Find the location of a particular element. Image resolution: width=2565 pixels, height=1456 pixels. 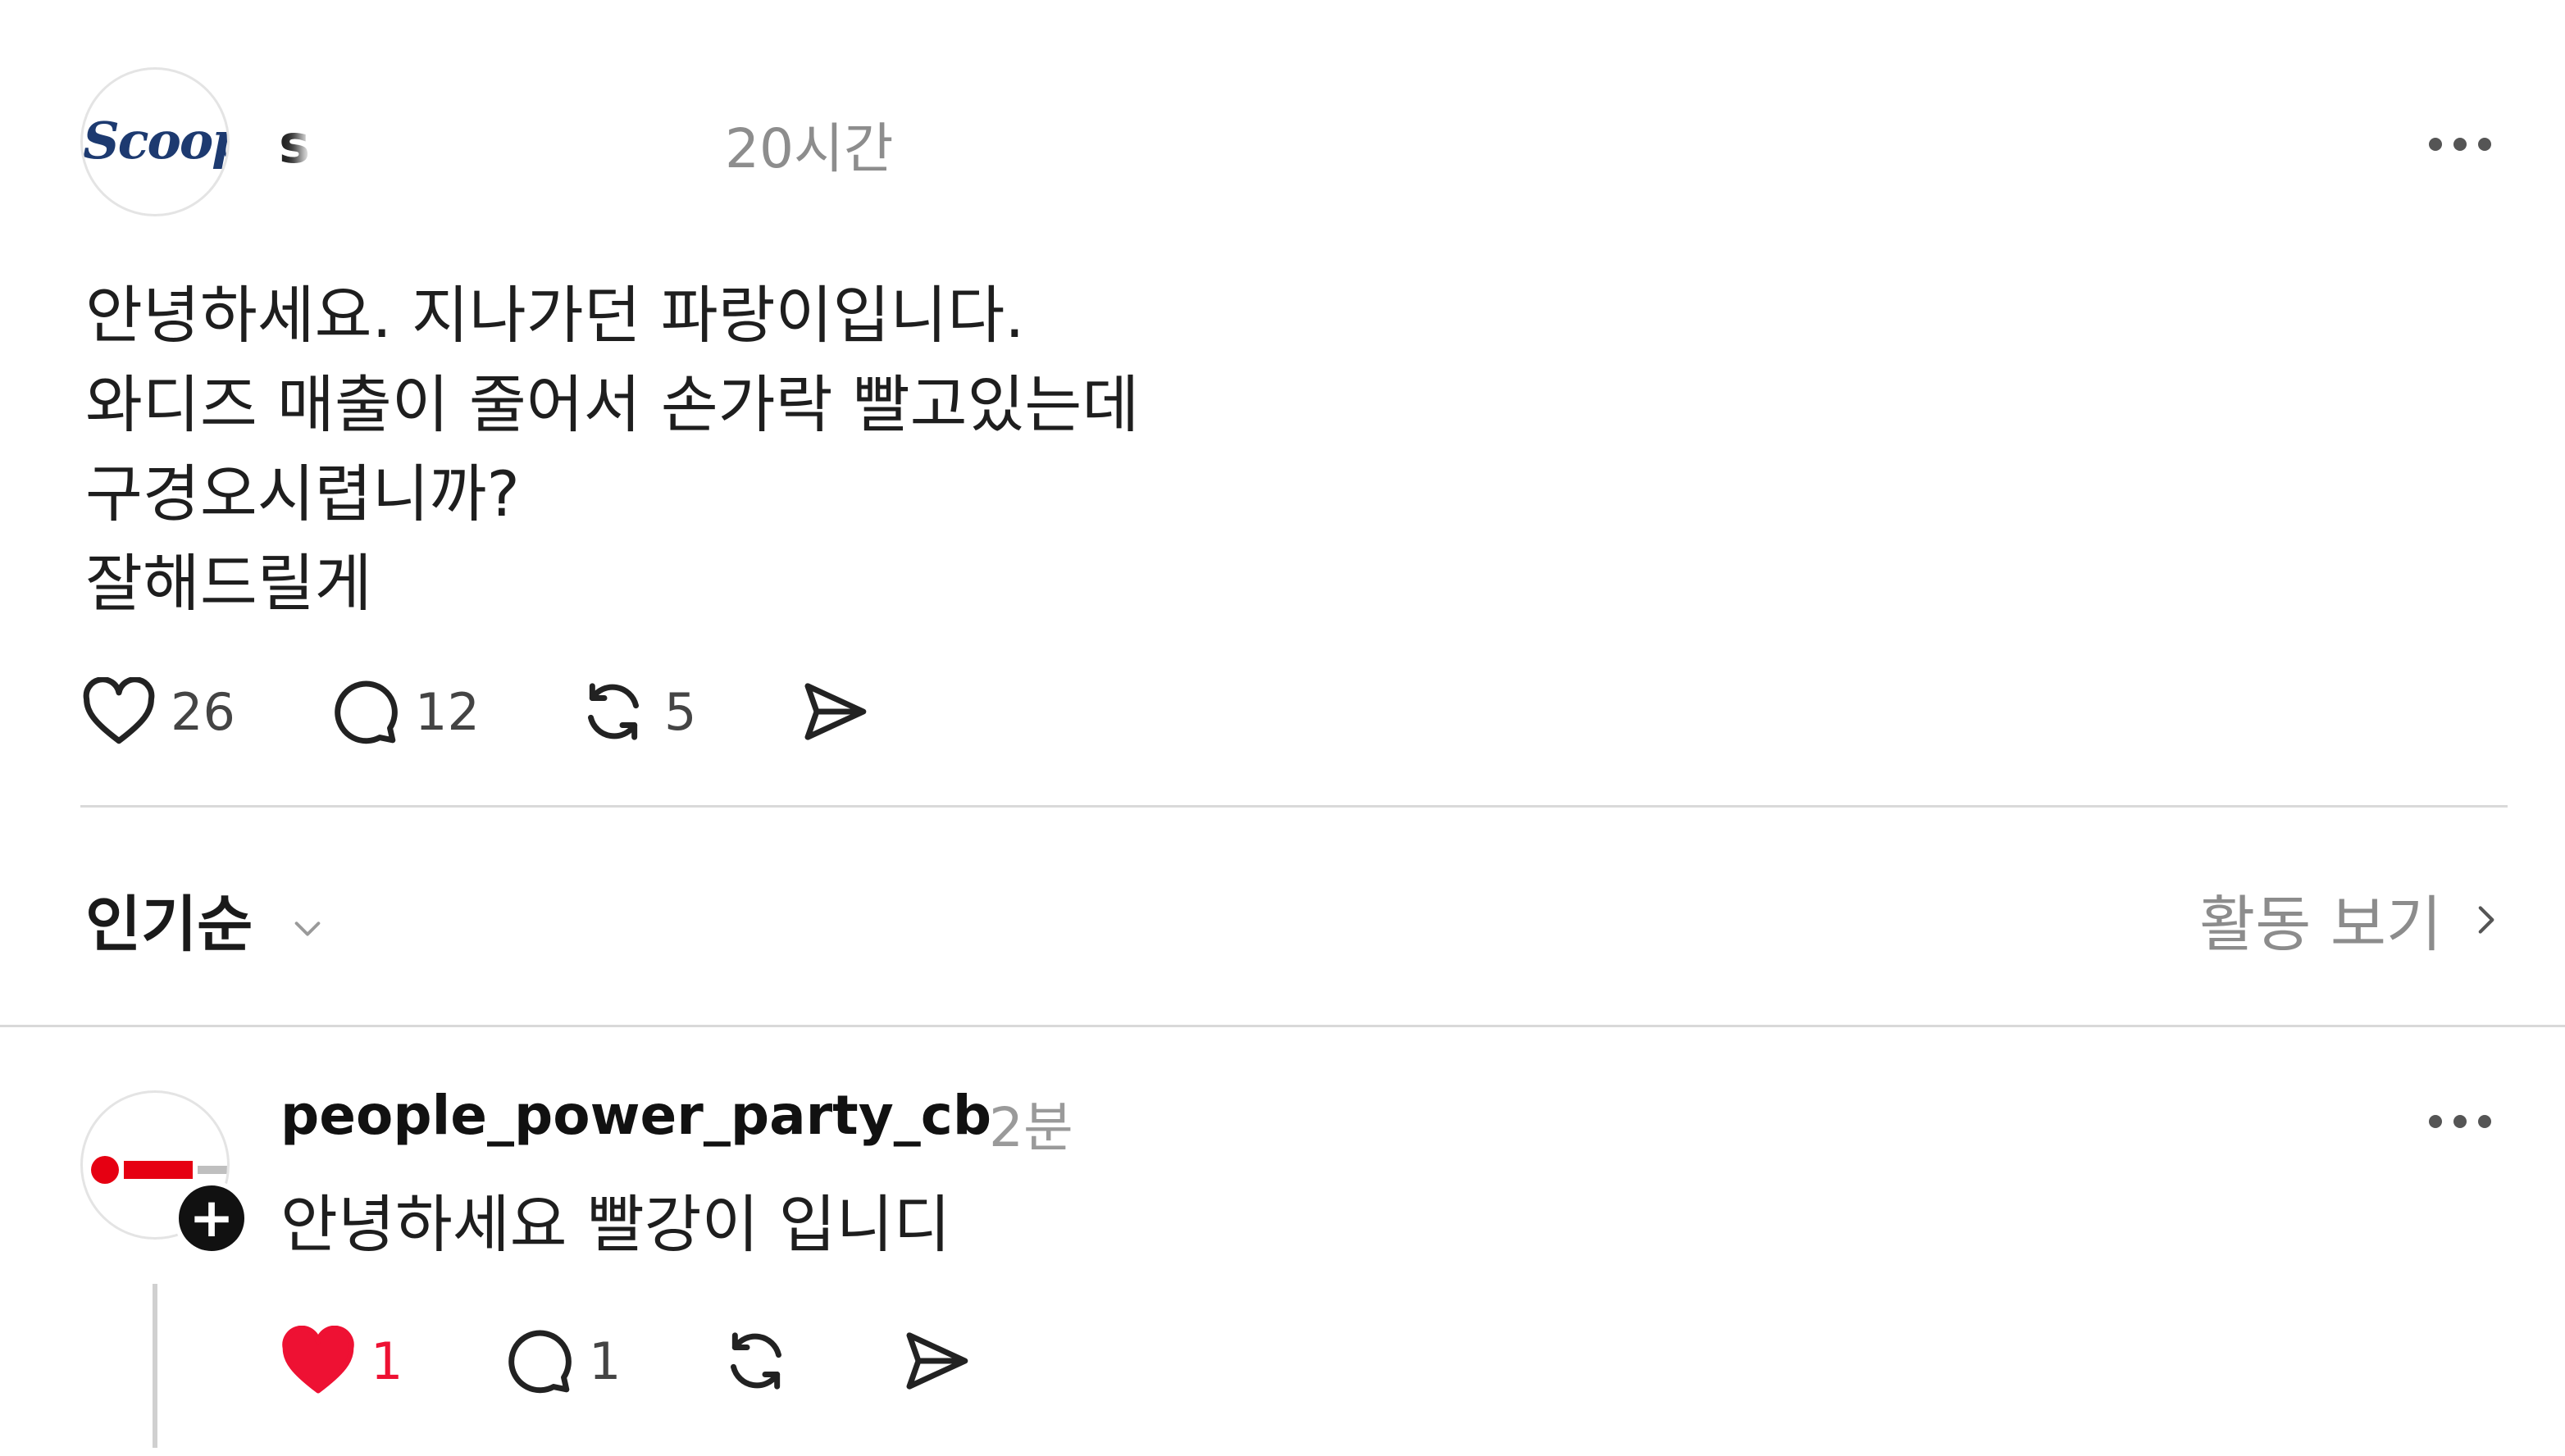

heart-icon is located at coordinates (119, 710).